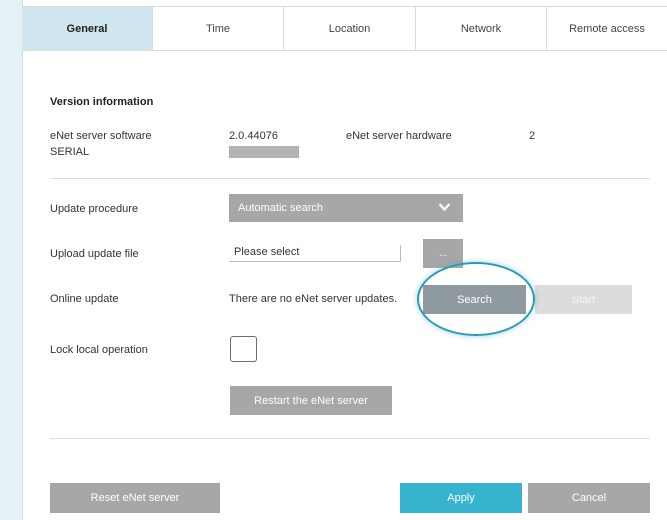  What do you see at coordinates (264, 152) in the screenshot?
I see `serial-value-redacted` at bounding box center [264, 152].